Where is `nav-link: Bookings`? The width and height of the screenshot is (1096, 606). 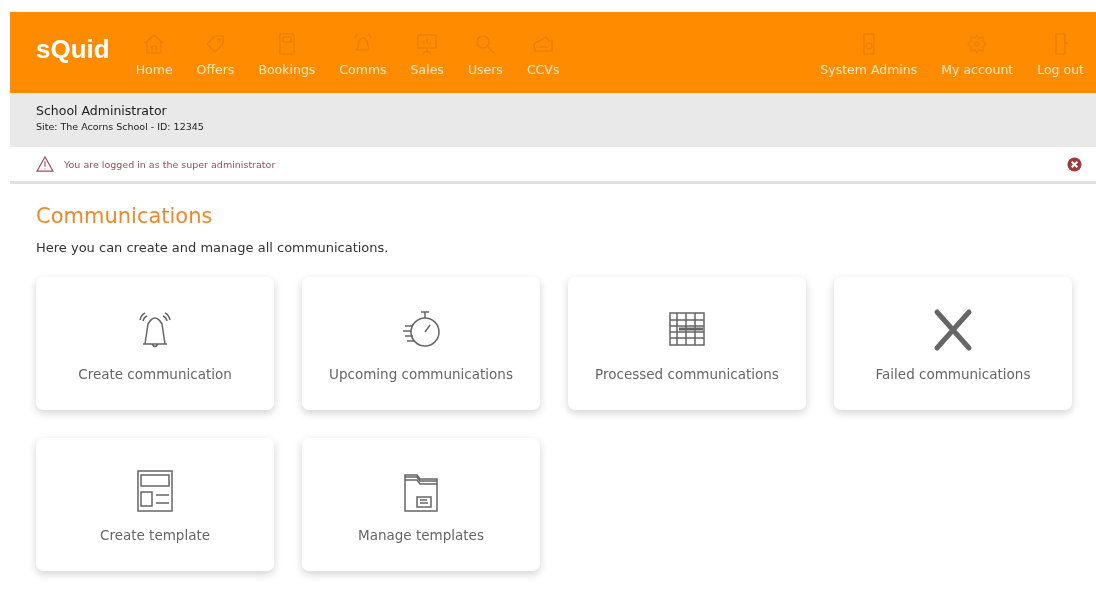
nav-link: Bookings is located at coordinates (287, 52).